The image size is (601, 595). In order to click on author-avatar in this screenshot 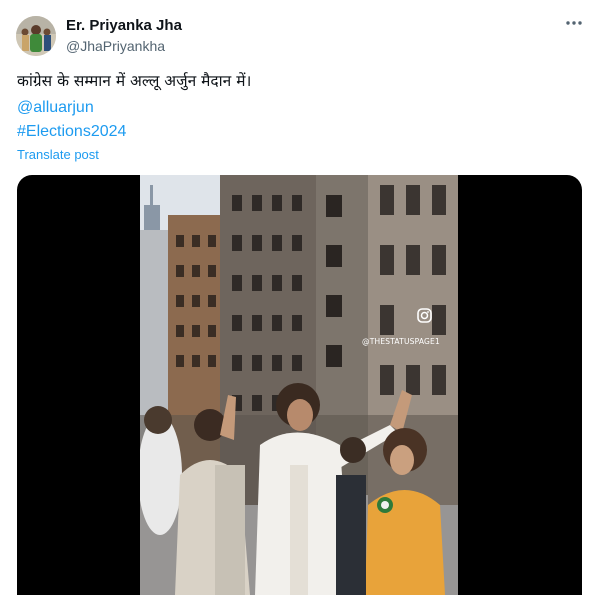, I will do `click(36, 36)`.